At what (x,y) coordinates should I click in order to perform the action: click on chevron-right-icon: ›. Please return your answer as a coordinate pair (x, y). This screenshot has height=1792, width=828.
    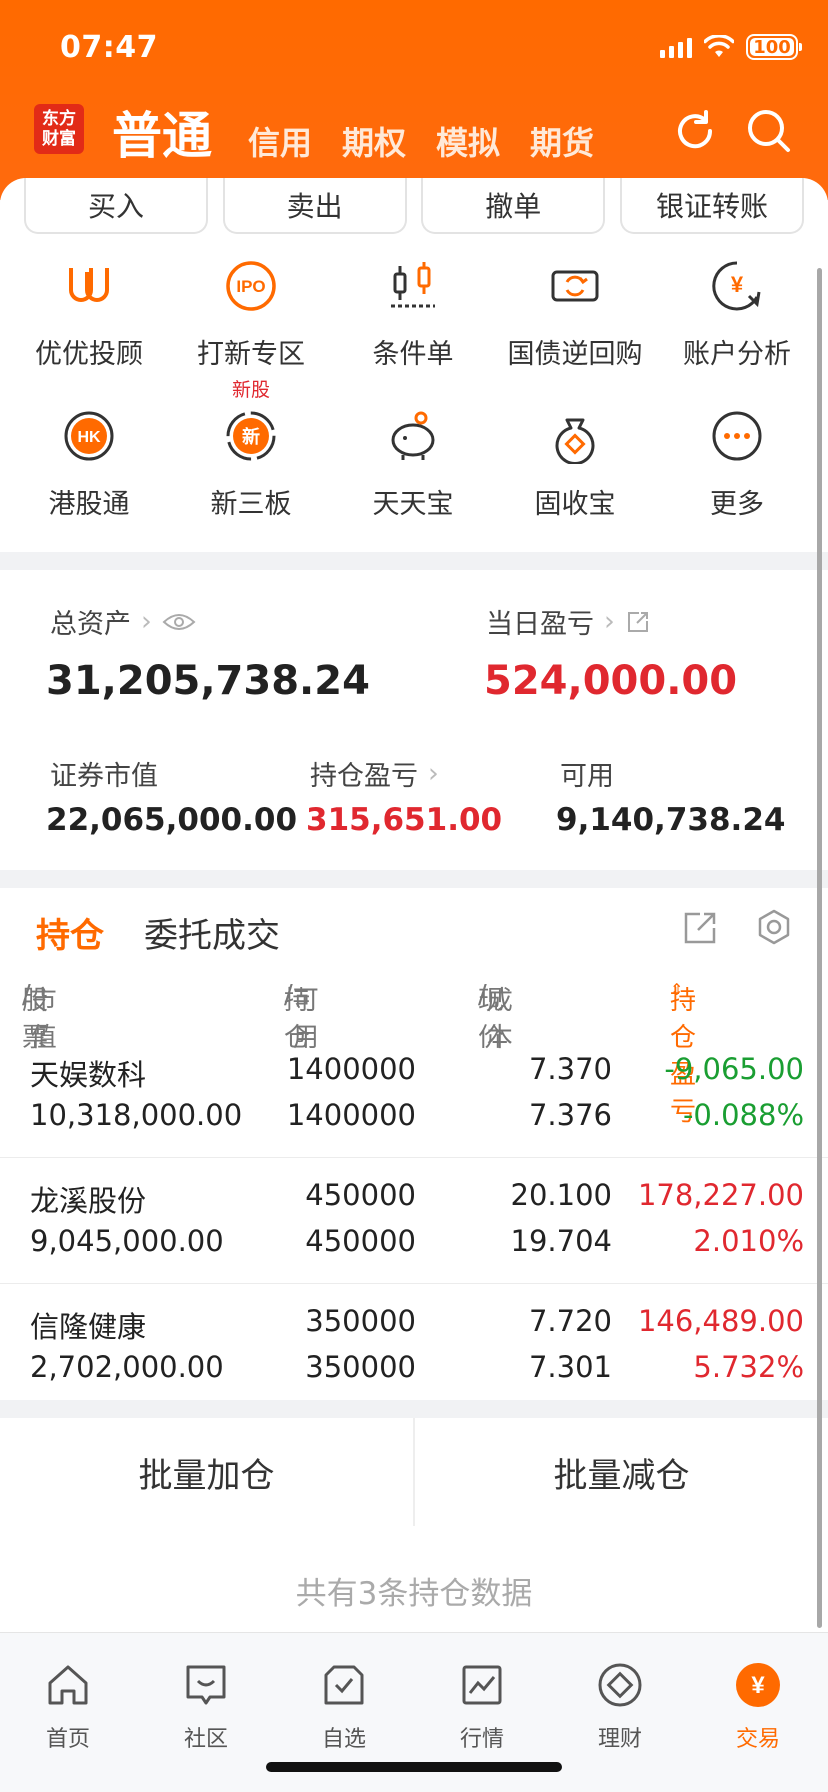
    Looking at the image, I should click on (609, 621).